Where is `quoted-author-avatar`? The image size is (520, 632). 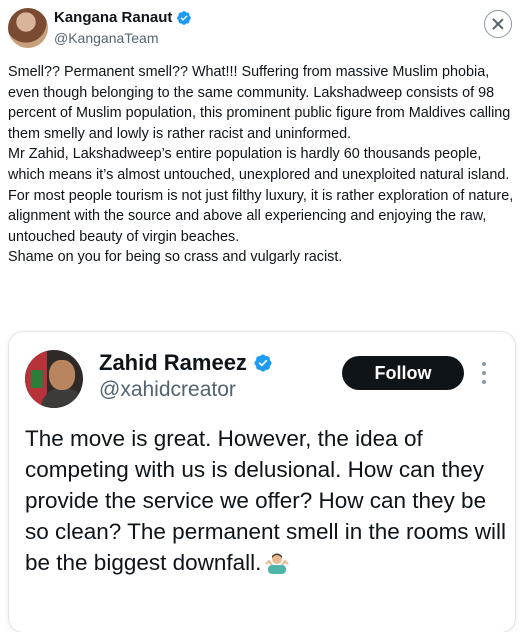
quoted-author-avatar is located at coordinates (54, 379).